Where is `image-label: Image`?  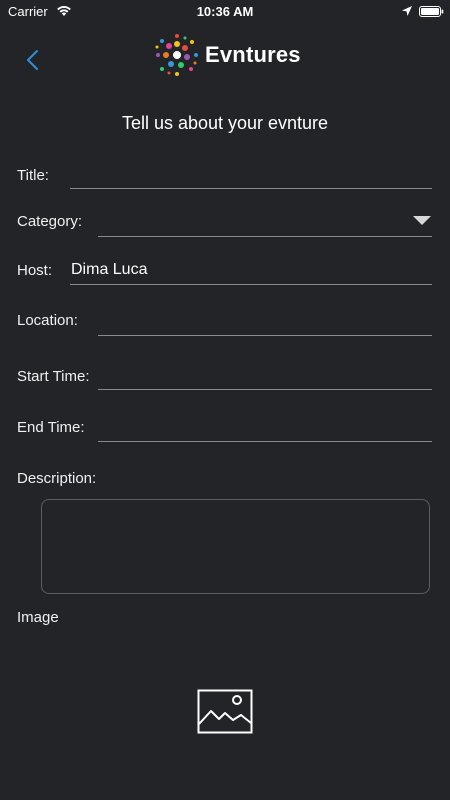
image-label: Image is located at coordinates (38, 617).